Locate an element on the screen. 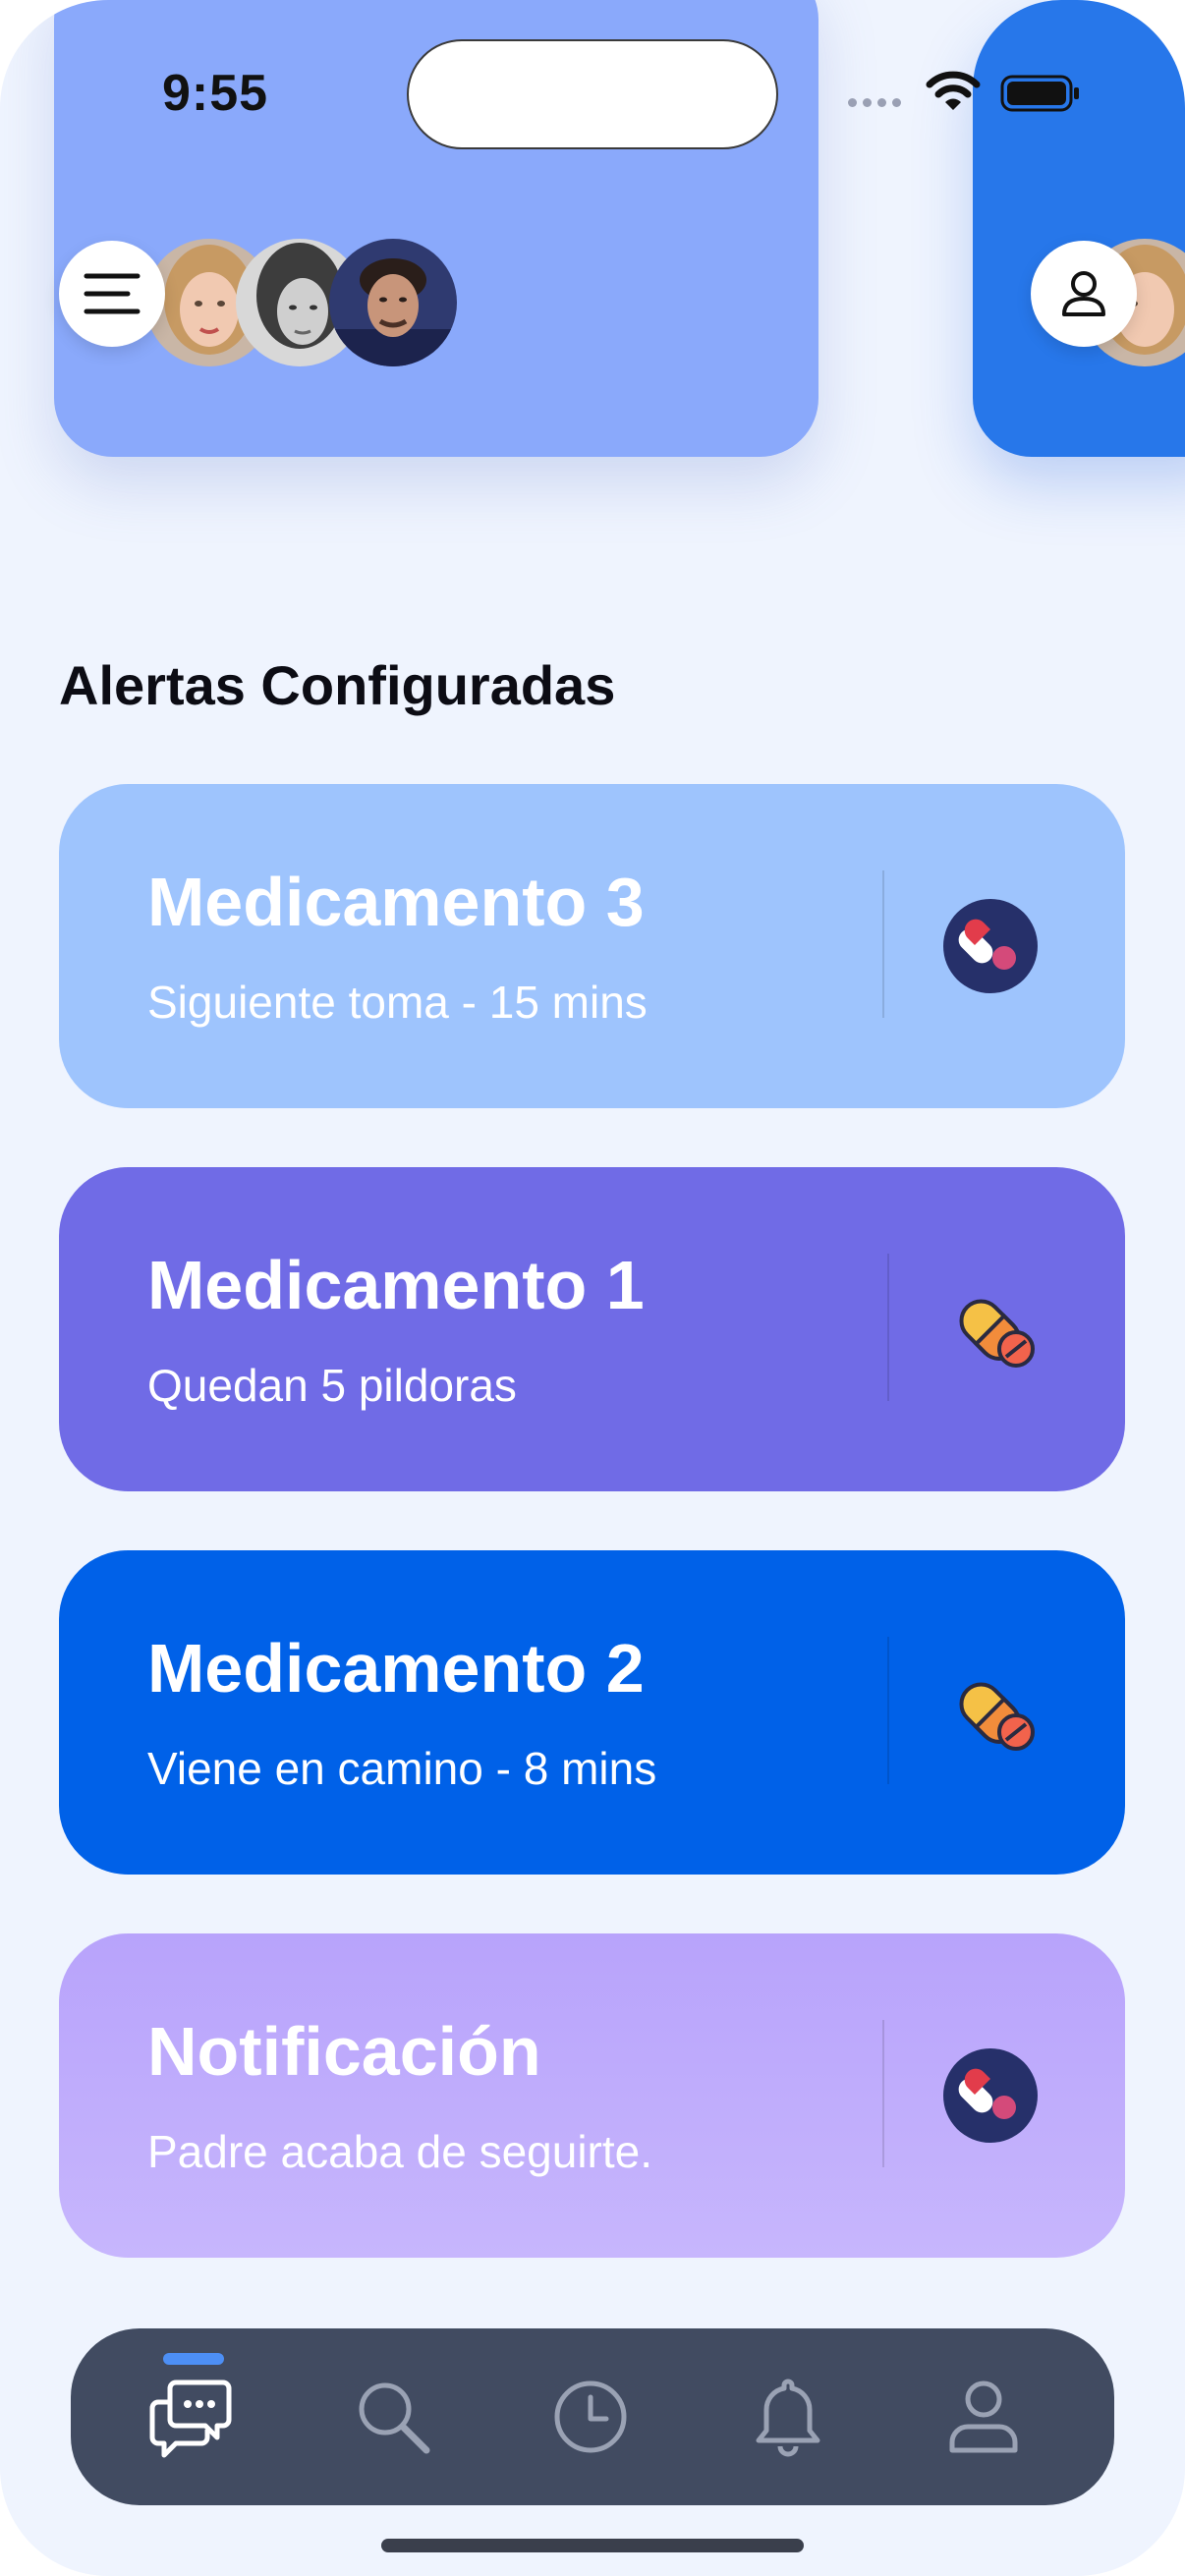 The height and width of the screenshot is (2576, 1185). profile-button is located at coordinates (1084, 294).